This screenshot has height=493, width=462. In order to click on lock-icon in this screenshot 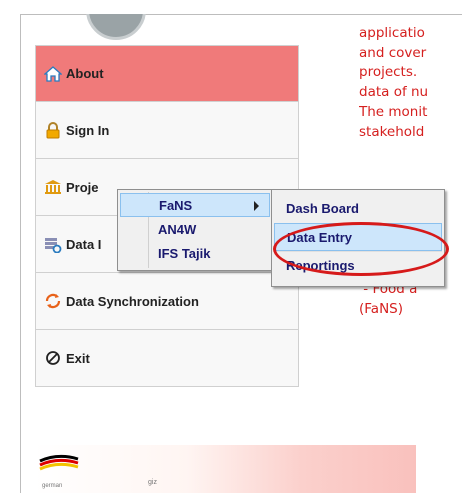, I will do `click(53, 130)`.